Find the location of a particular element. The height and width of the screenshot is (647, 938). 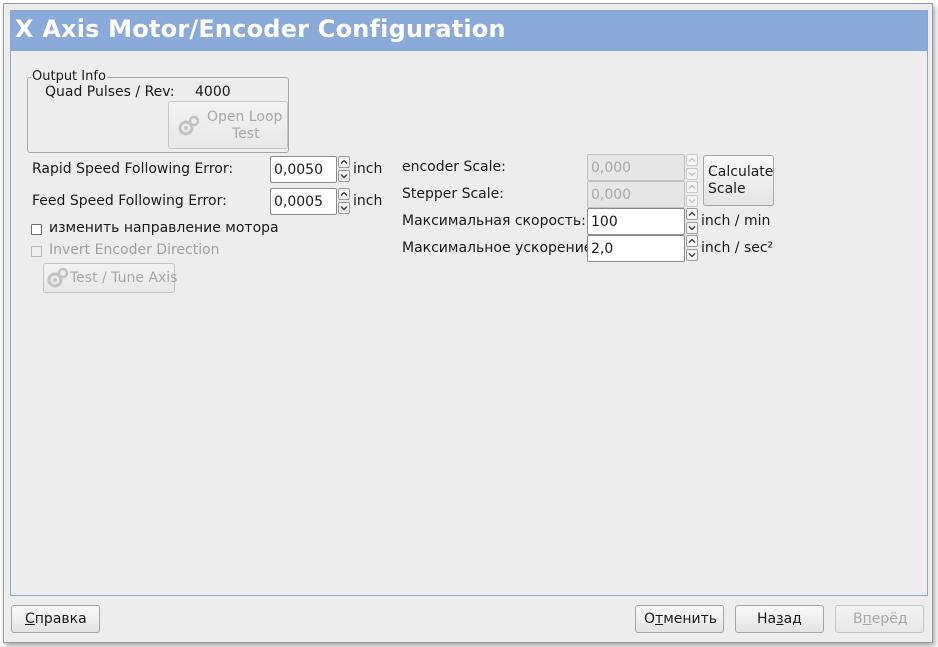

page-header: X Axis Motor/Encoder Configuration is located at coordinates (469, 31).